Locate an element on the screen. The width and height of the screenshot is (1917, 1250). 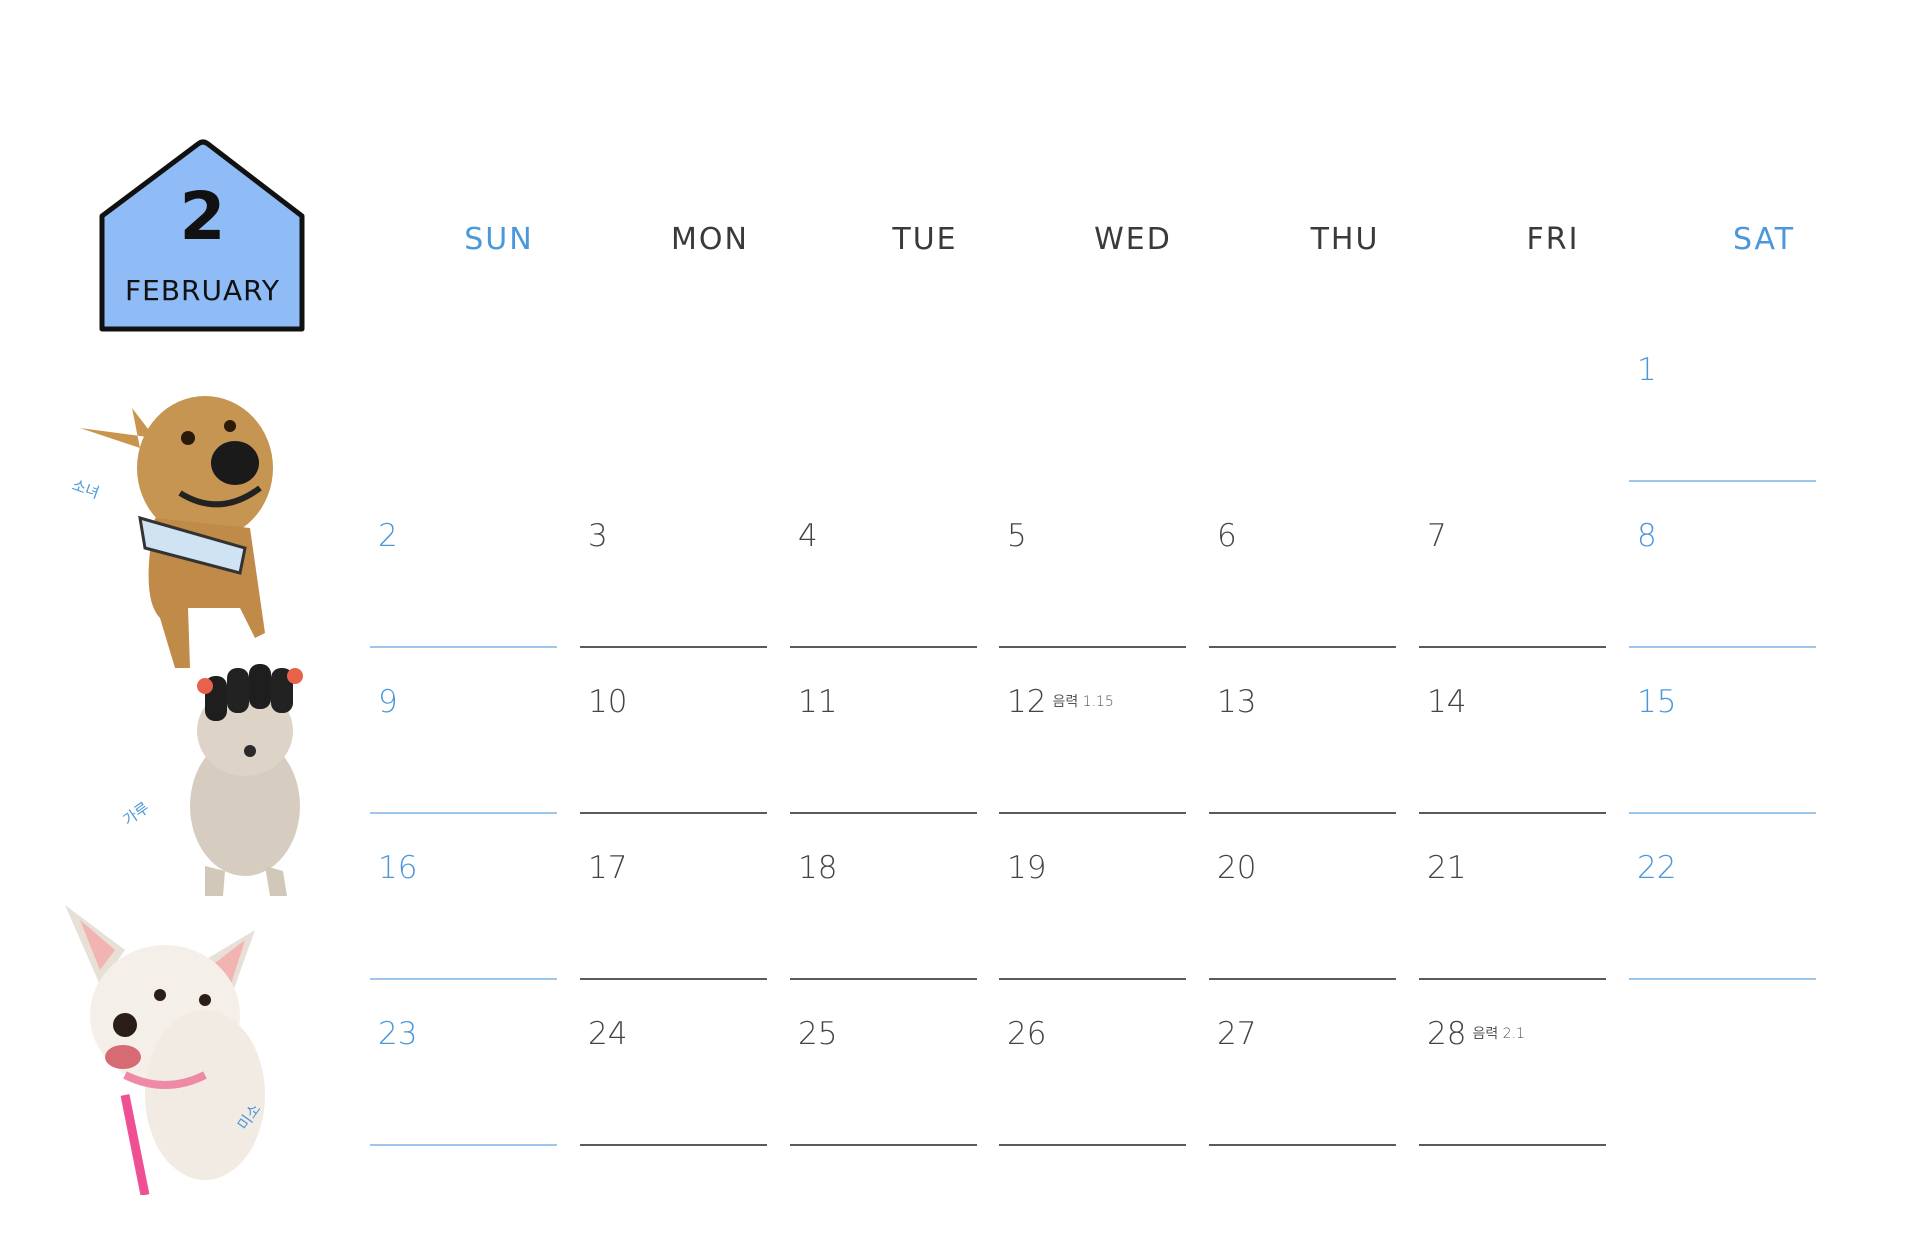
day-number-text: 19 is located at coordinates (1027, 868).